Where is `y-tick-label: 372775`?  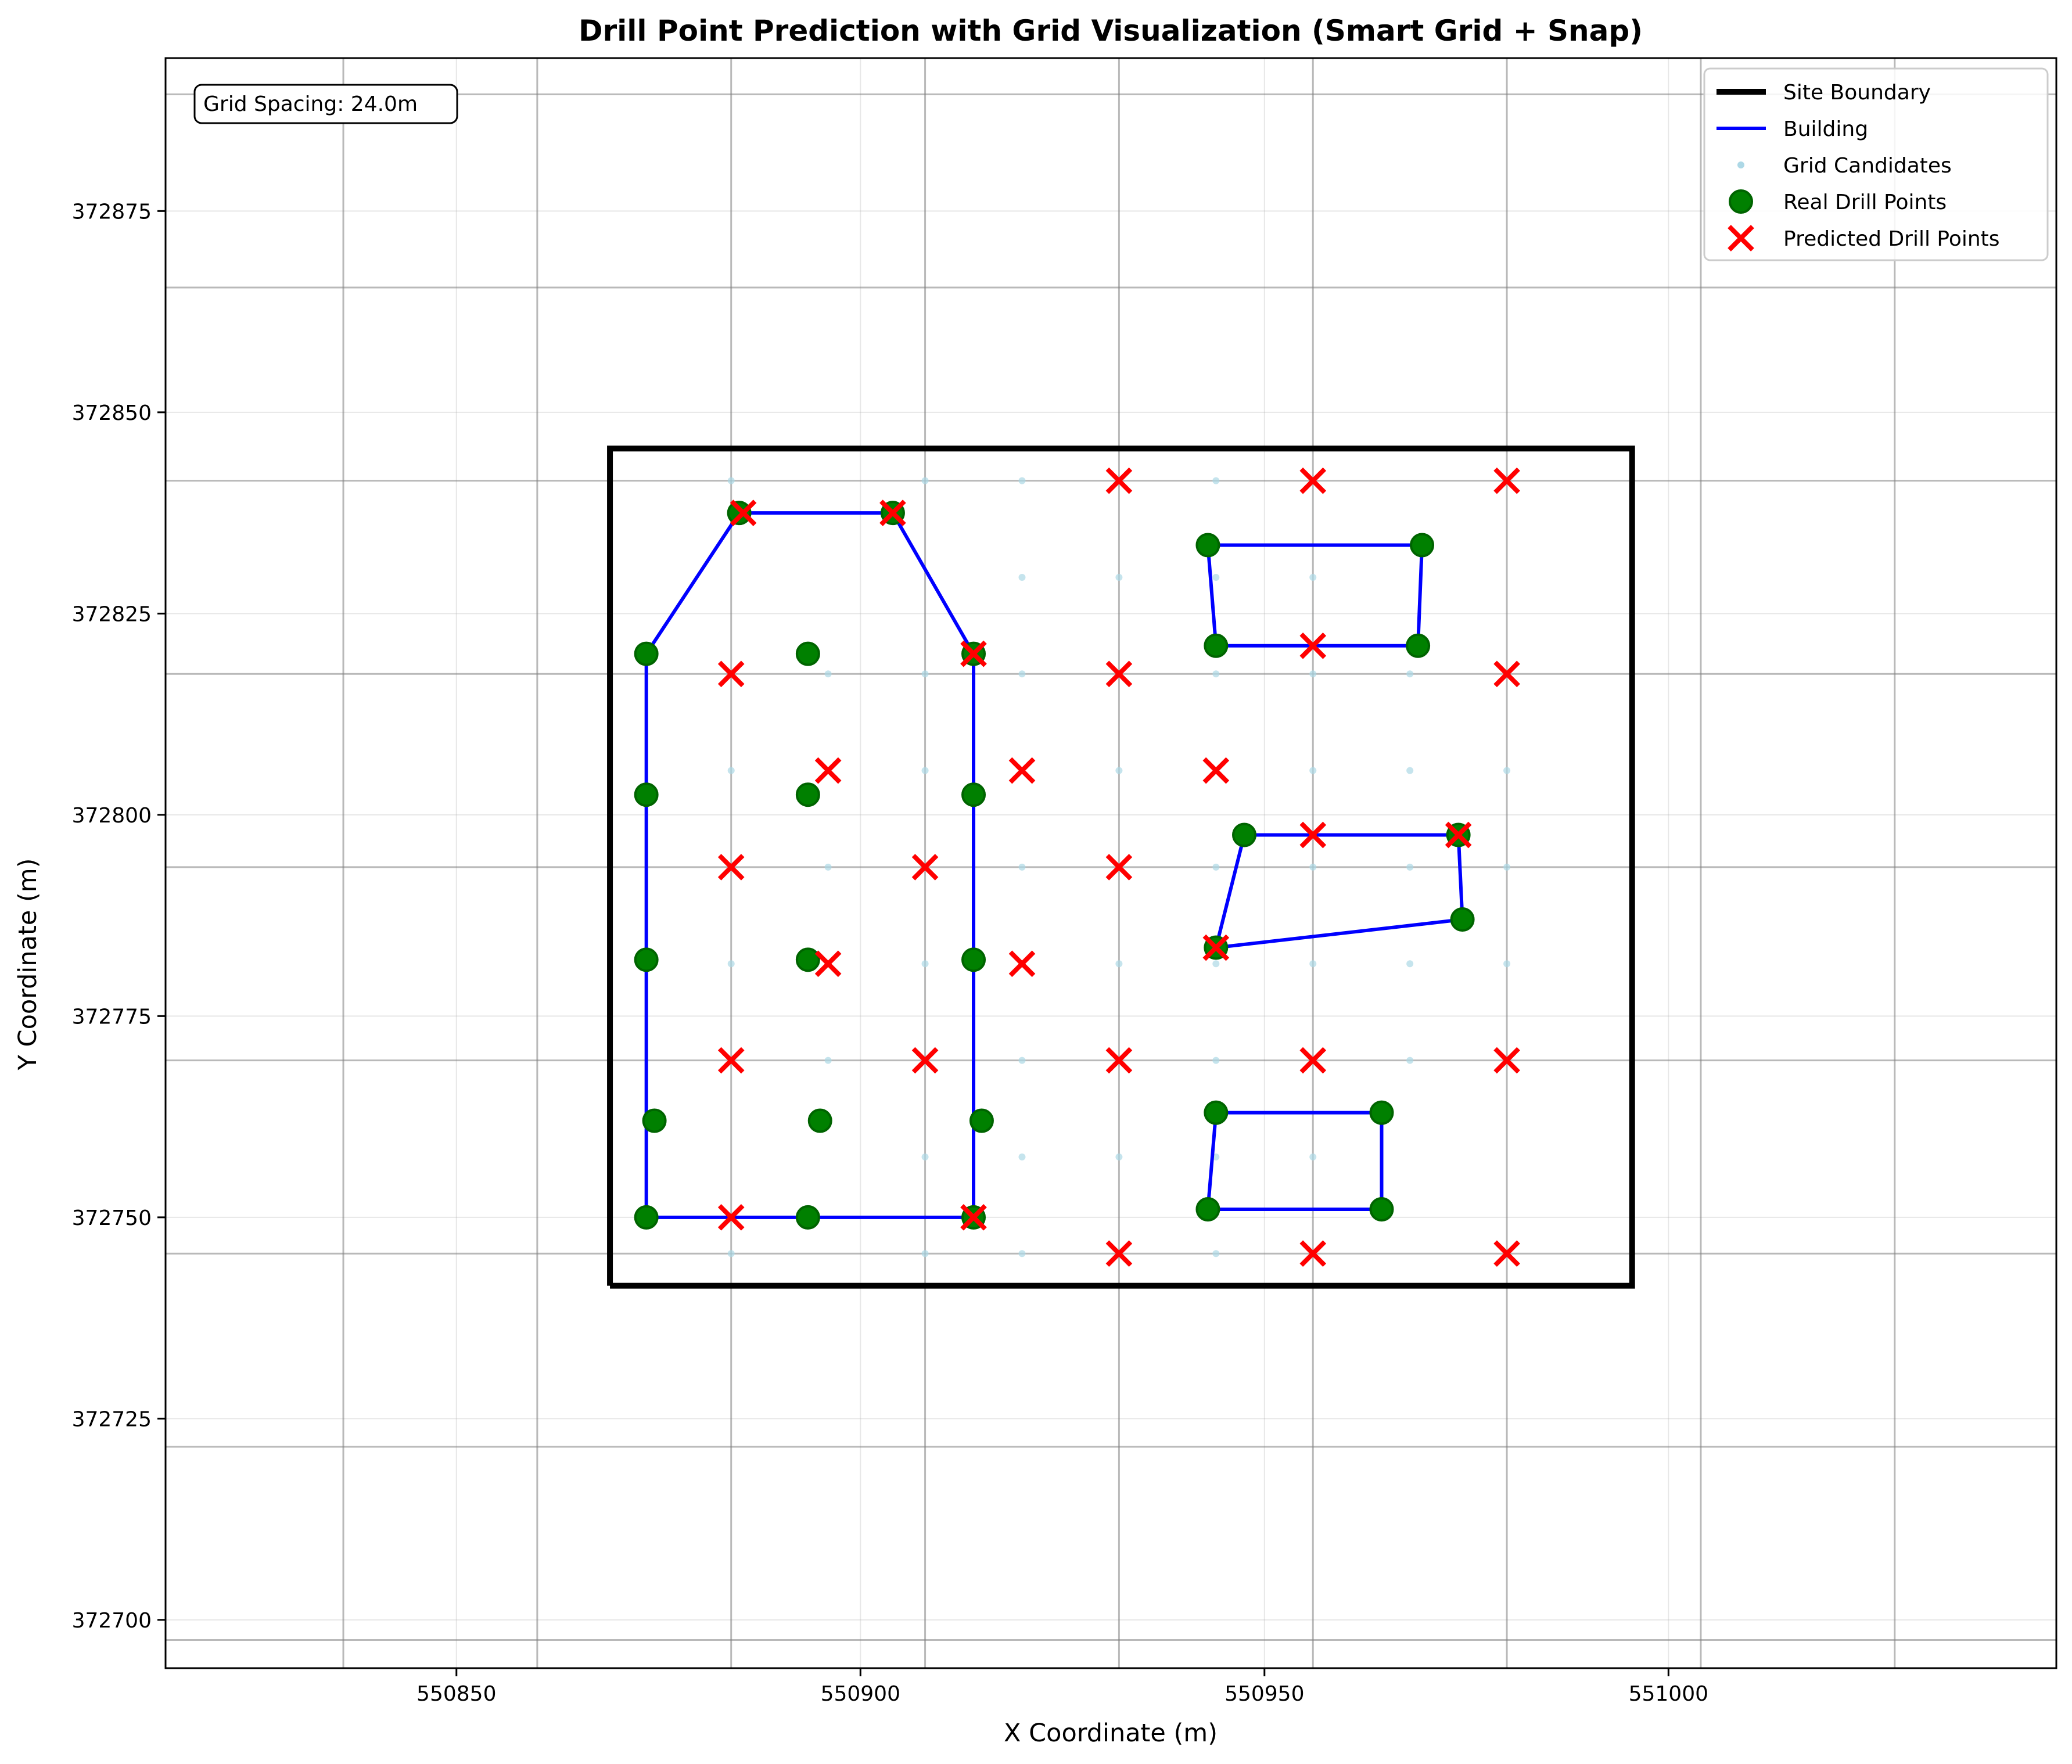 y-tick-label: 372775 is located at coordinates (112, 1017).